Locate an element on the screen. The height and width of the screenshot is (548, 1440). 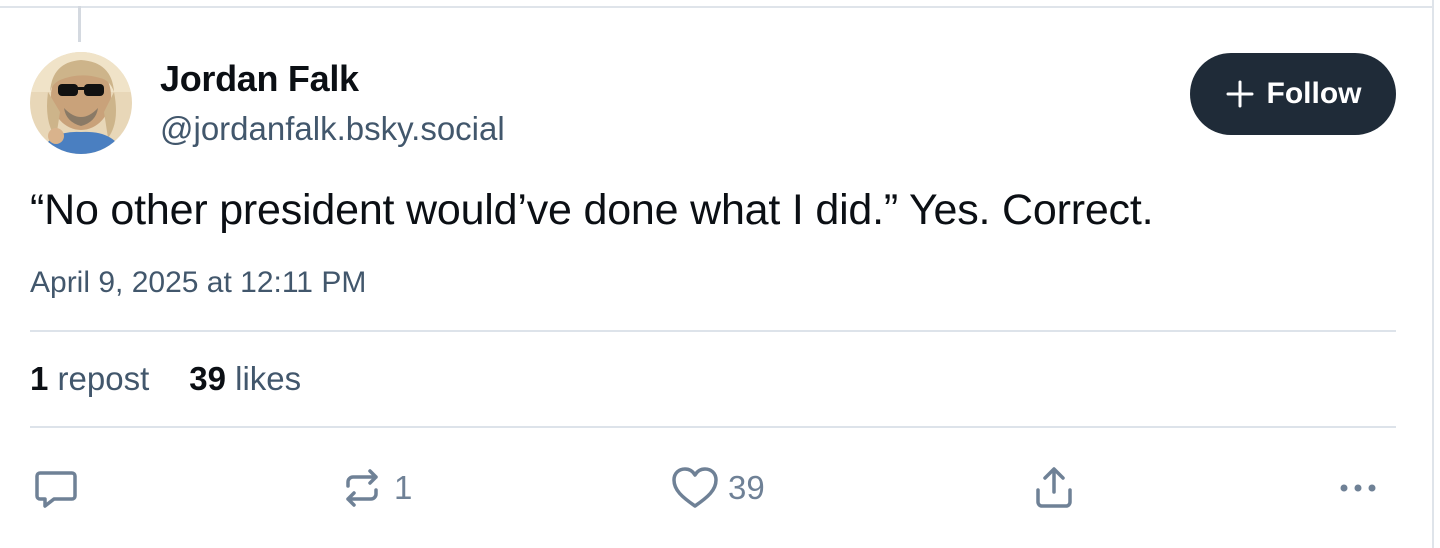
more-icon is located at coordinates (1358, 488).